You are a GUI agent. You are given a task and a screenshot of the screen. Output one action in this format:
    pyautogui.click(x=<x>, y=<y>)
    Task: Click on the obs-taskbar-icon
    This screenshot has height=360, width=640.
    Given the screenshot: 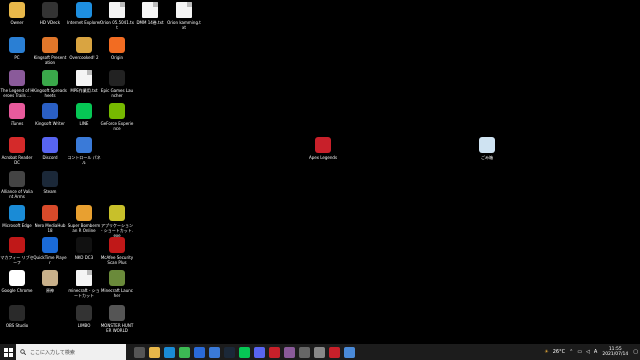 What is the action you would take?
    pyautogui.click(x=304, y=352)
    